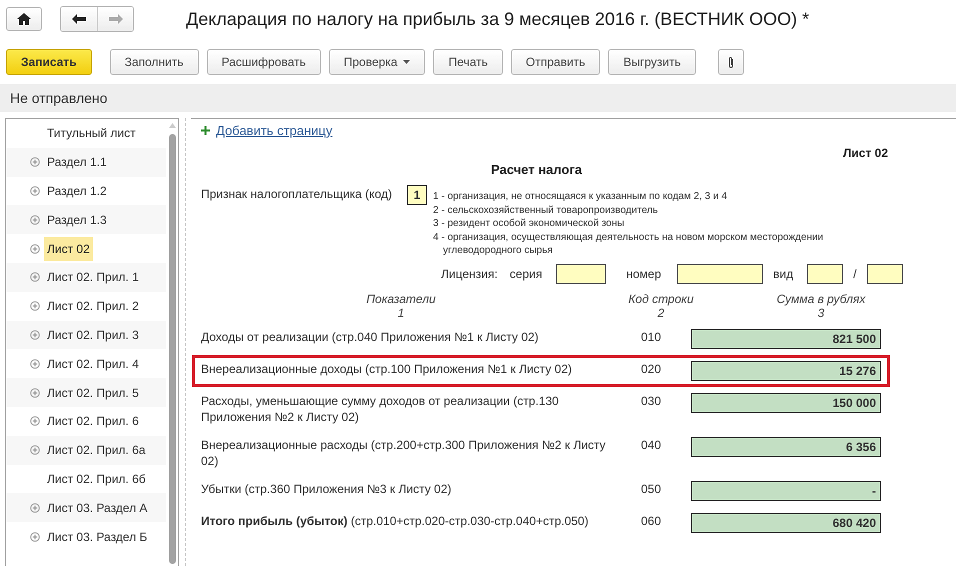  I want to click on line-code: 060, so click(651, 520).